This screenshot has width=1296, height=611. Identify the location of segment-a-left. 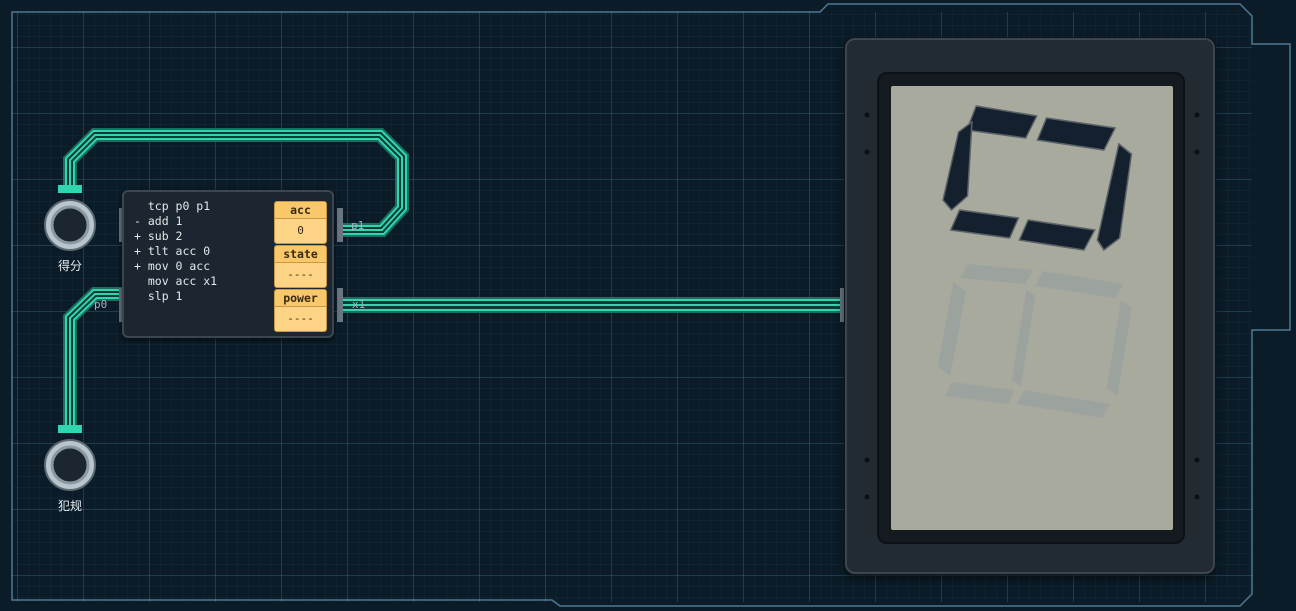
(1001, 122).